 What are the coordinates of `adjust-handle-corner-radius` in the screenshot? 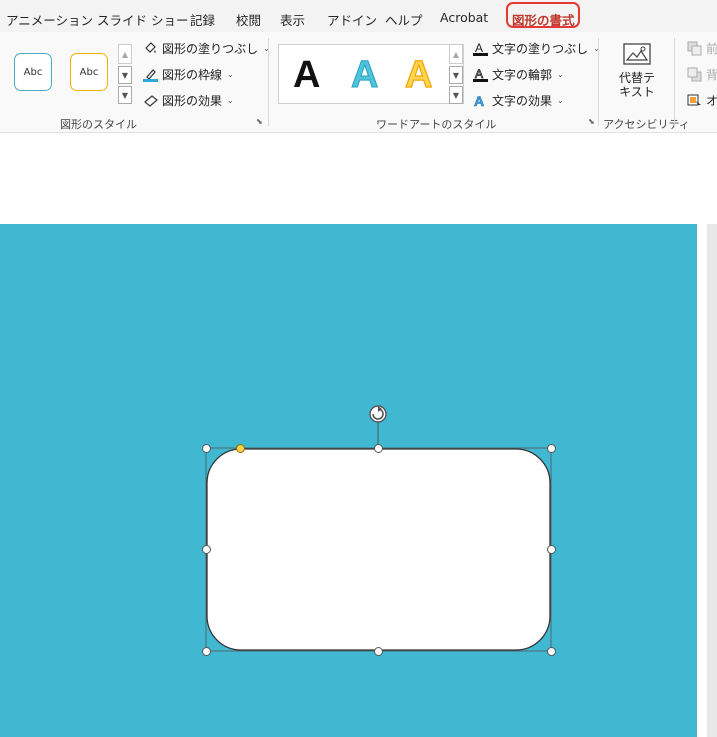 It's located at (240, 448).